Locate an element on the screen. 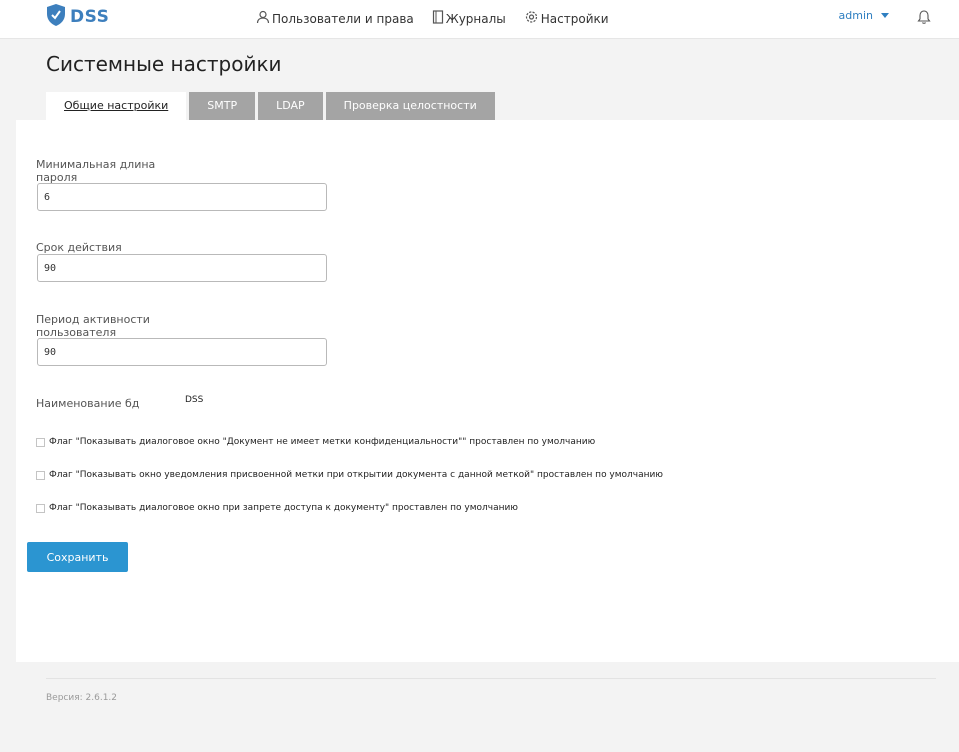 The width and height of the screenshot is (959, 752). user-icon is located at coordinates (264, 18).